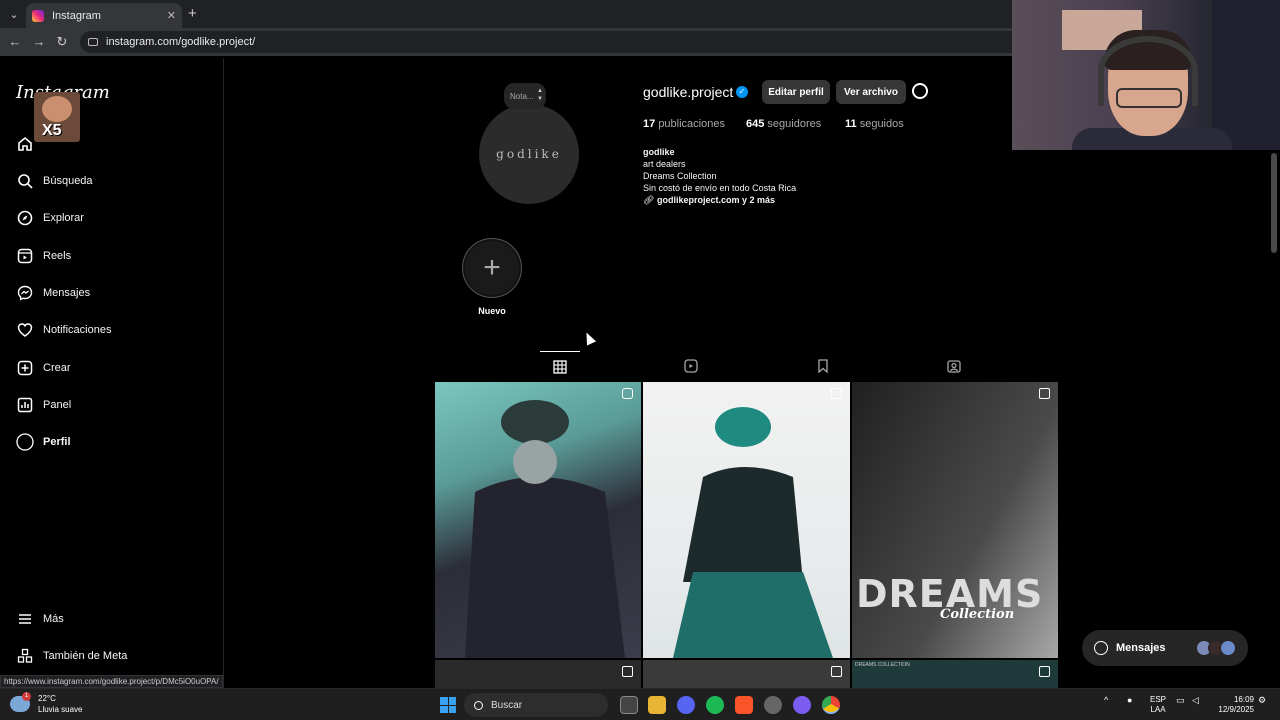 Image resolution: width=1280 pixels, height=720 pixels. I want to click on tab-saved, so click(823, 366).